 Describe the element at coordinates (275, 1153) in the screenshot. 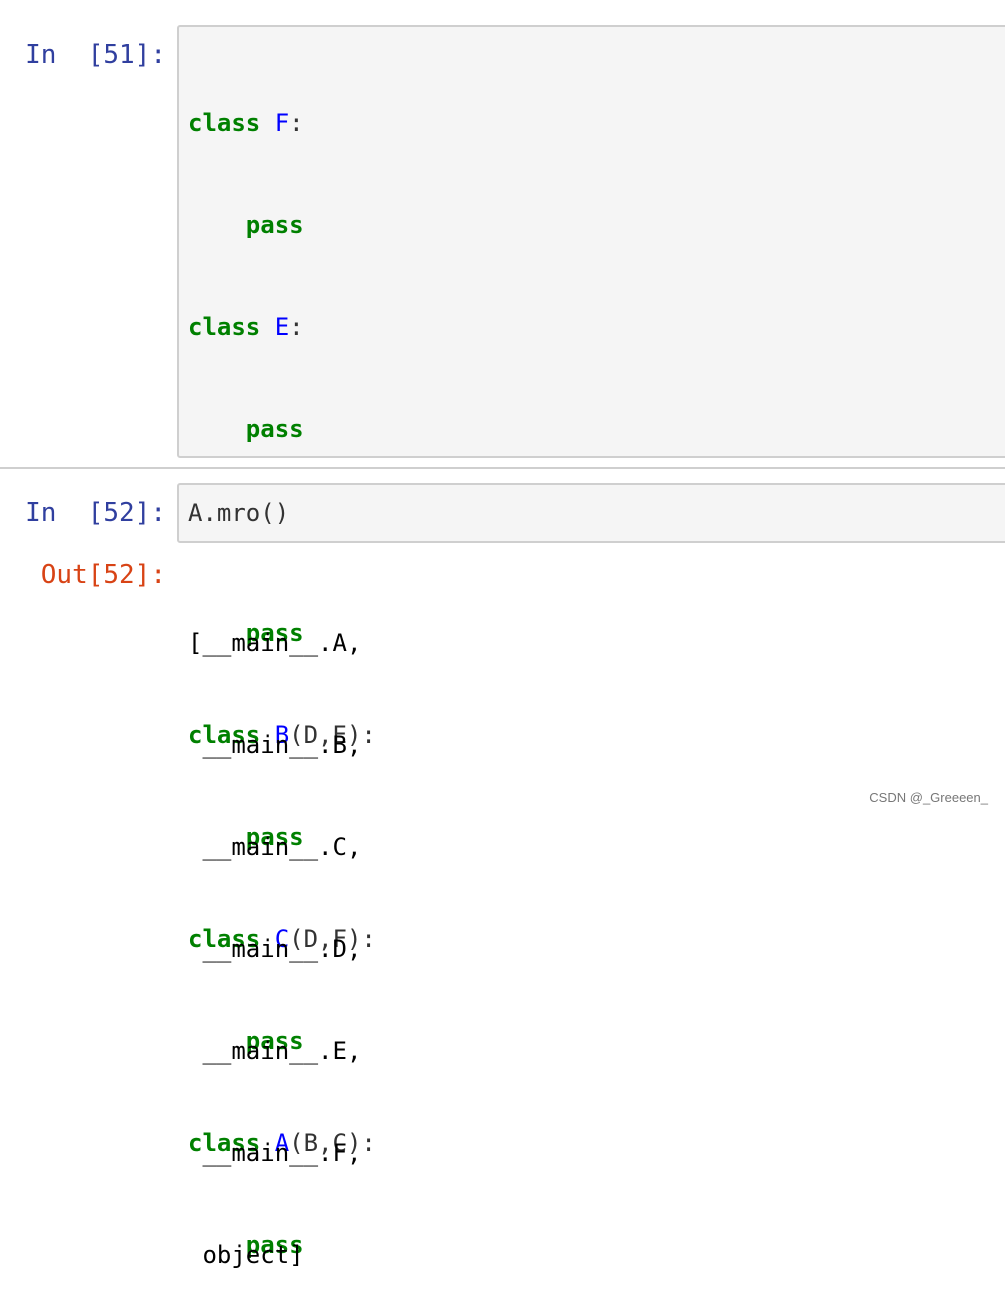

I see `output-line: __main__.F,` at that location.